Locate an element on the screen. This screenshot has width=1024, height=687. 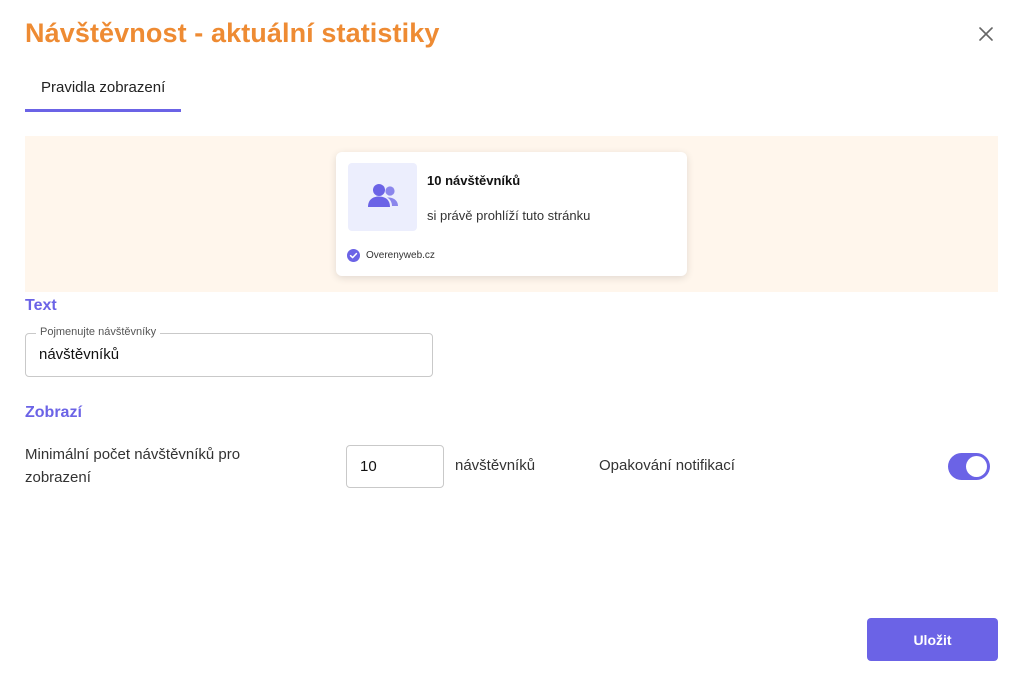
close-icon is located at coordinates (986, 34).